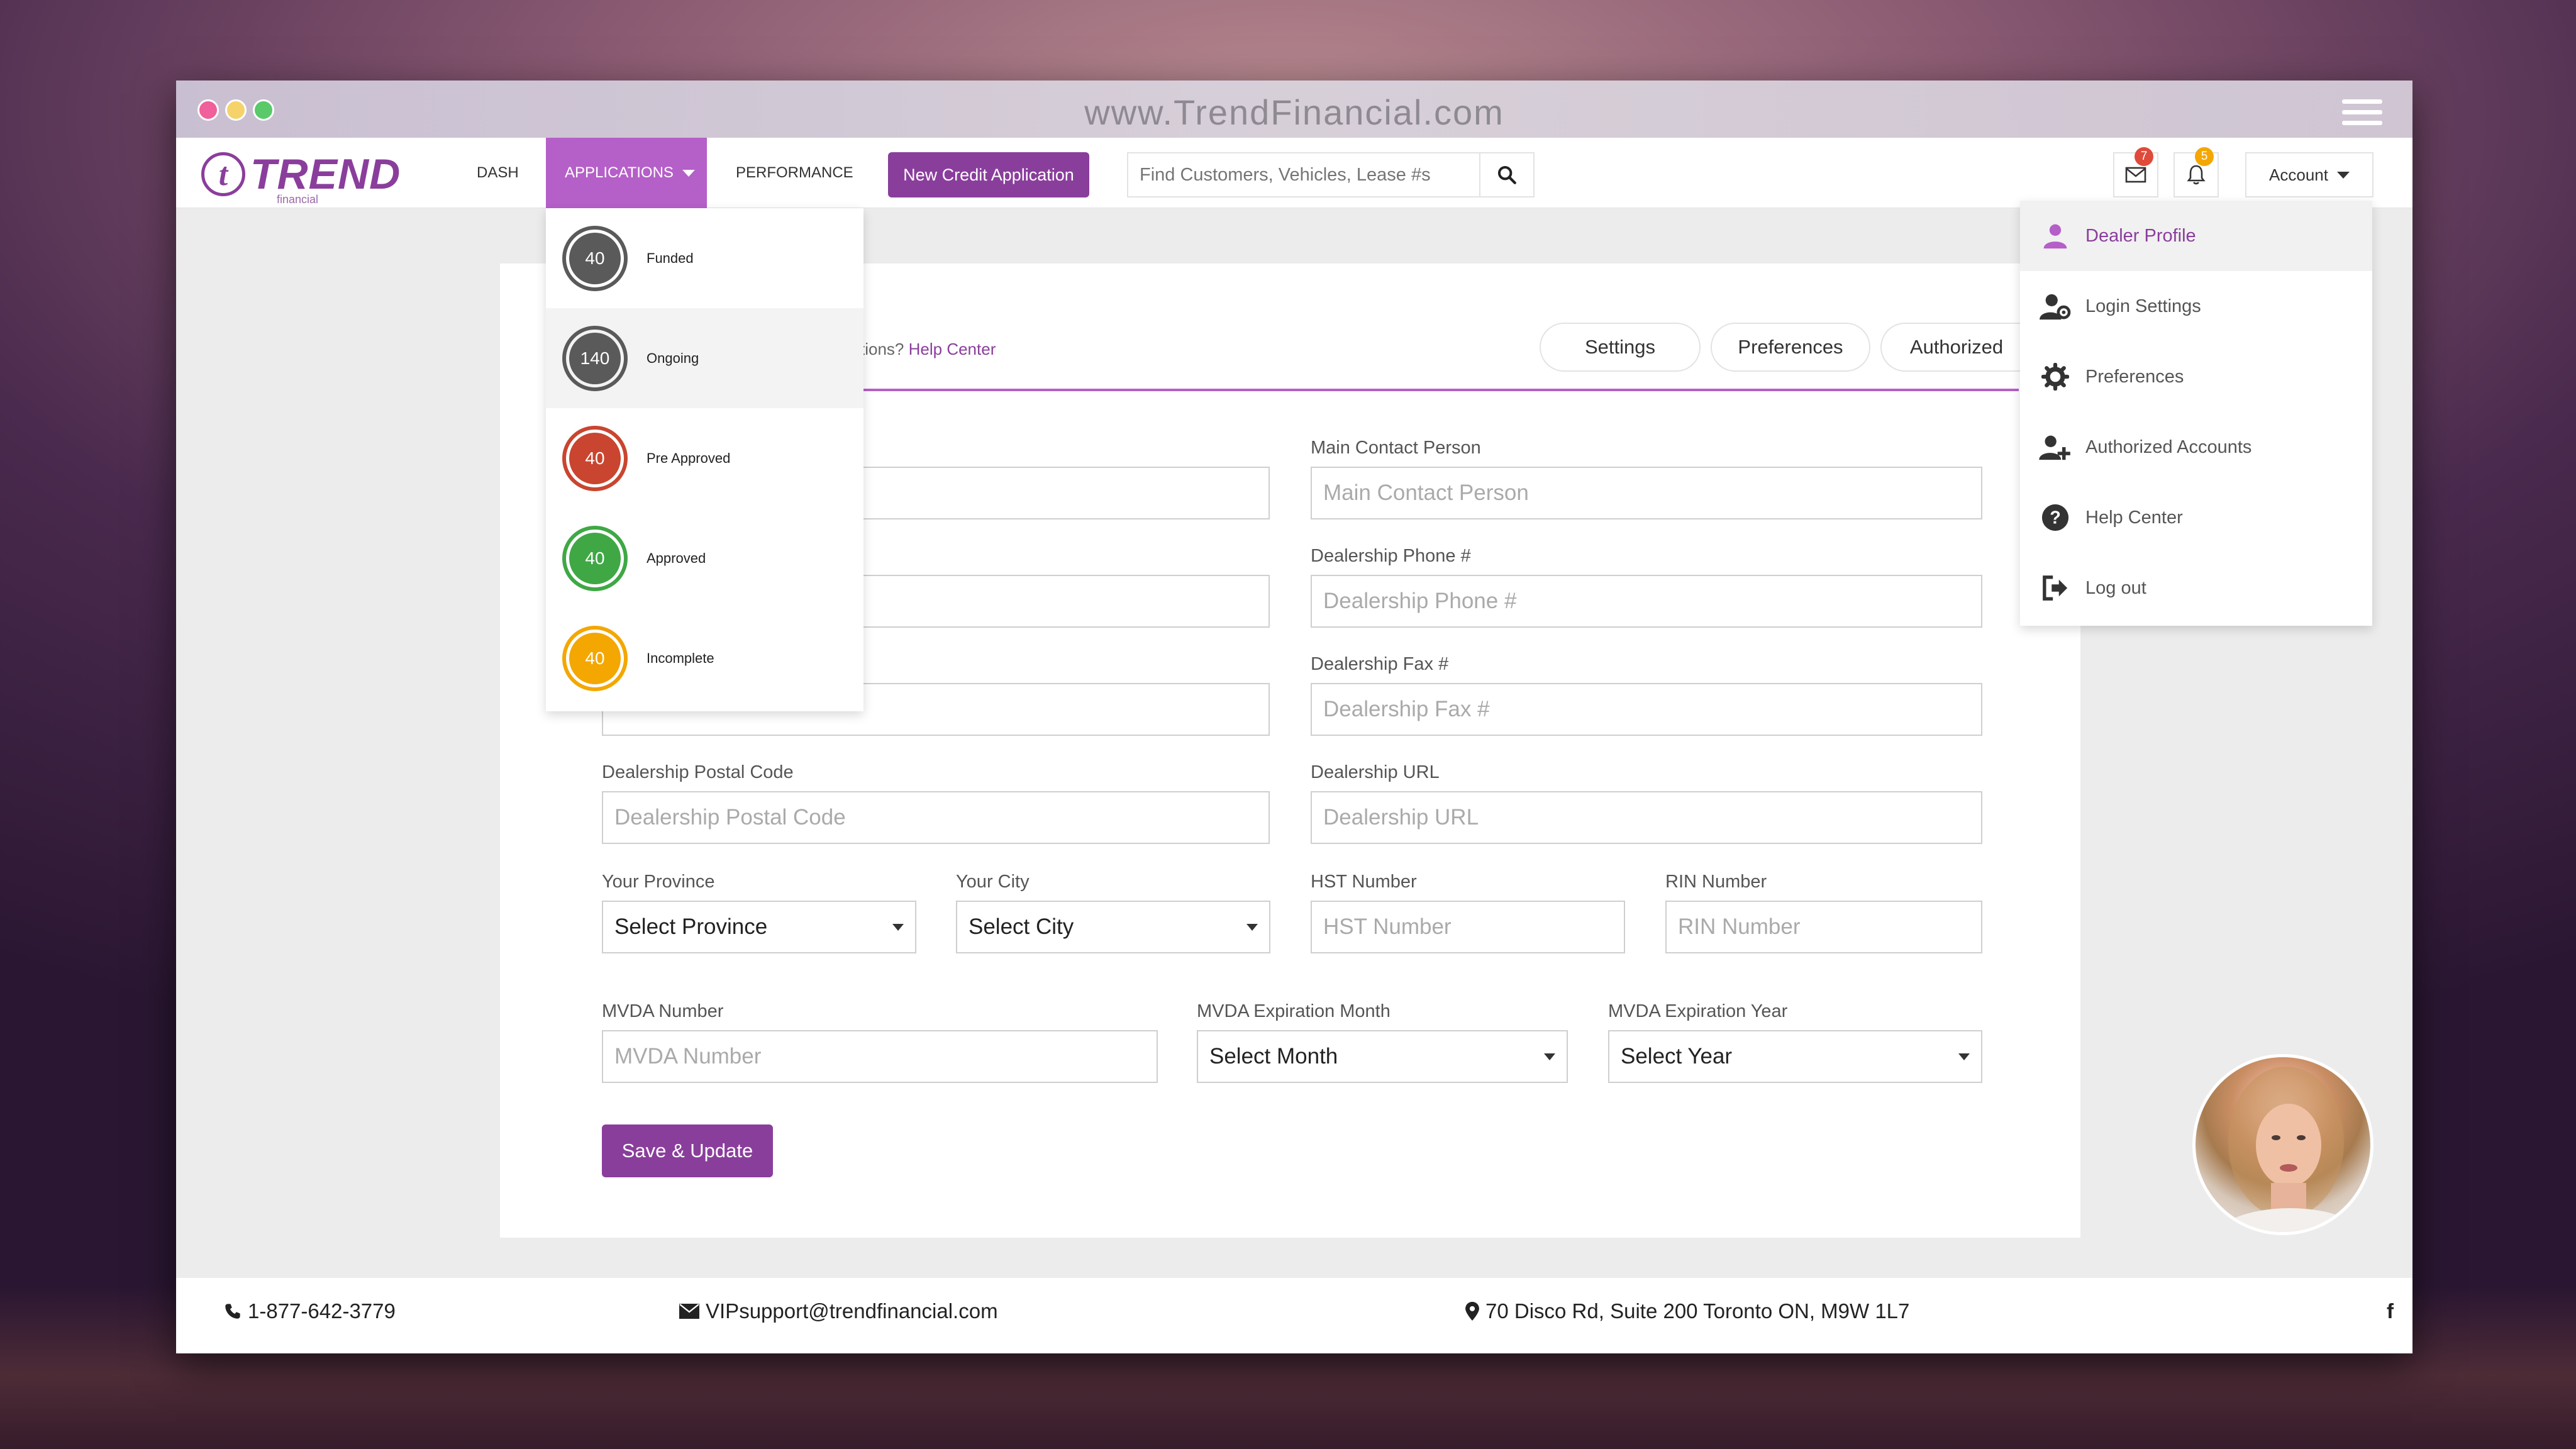 The image size is (2576, 1449). Describe the element at coordinates (698, 772) in the screenshot. I see `postal-label: Dealership Postal Code` at that location.